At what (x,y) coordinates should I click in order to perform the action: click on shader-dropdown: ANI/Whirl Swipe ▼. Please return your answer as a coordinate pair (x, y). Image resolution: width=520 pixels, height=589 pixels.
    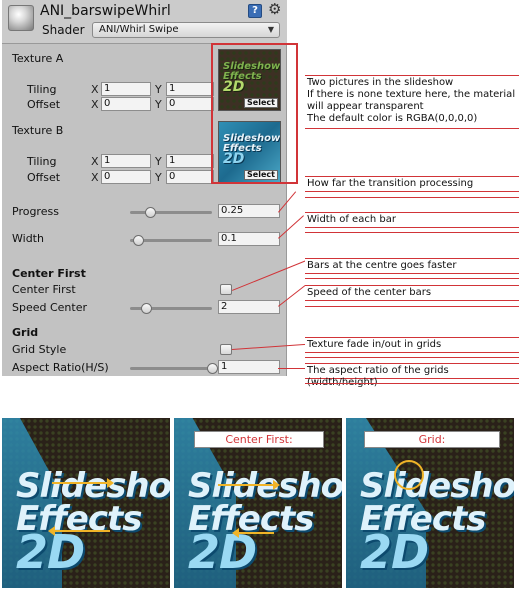
    Looking at the image, I should click on (186, 30).